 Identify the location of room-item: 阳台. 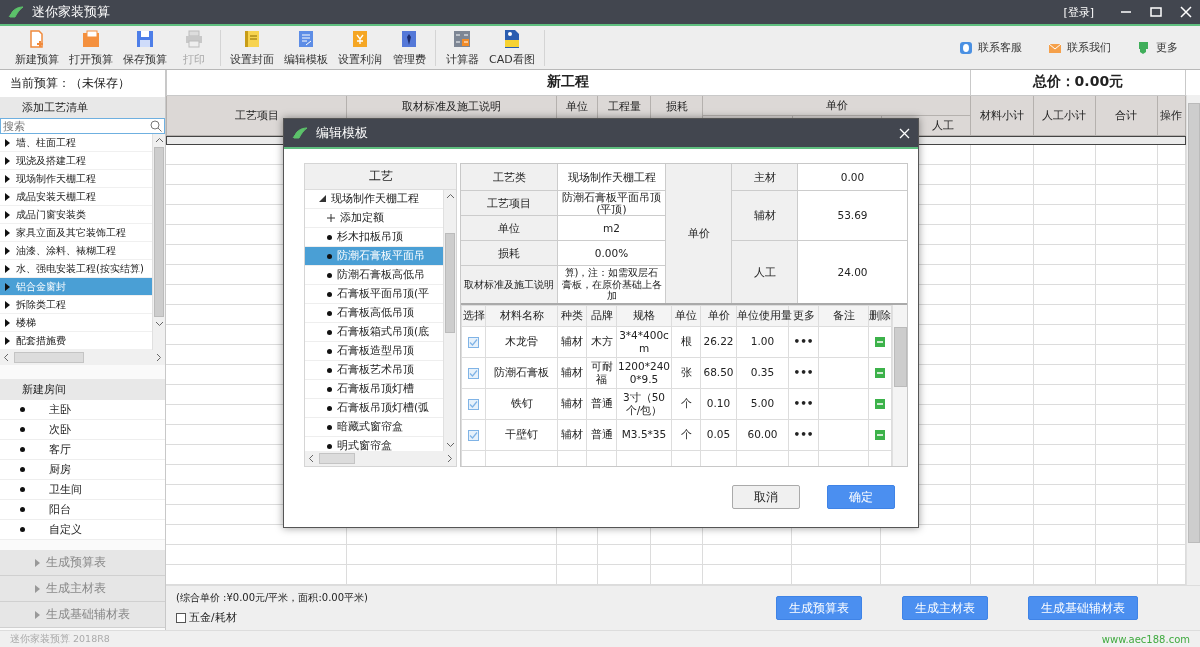
(82, 510).